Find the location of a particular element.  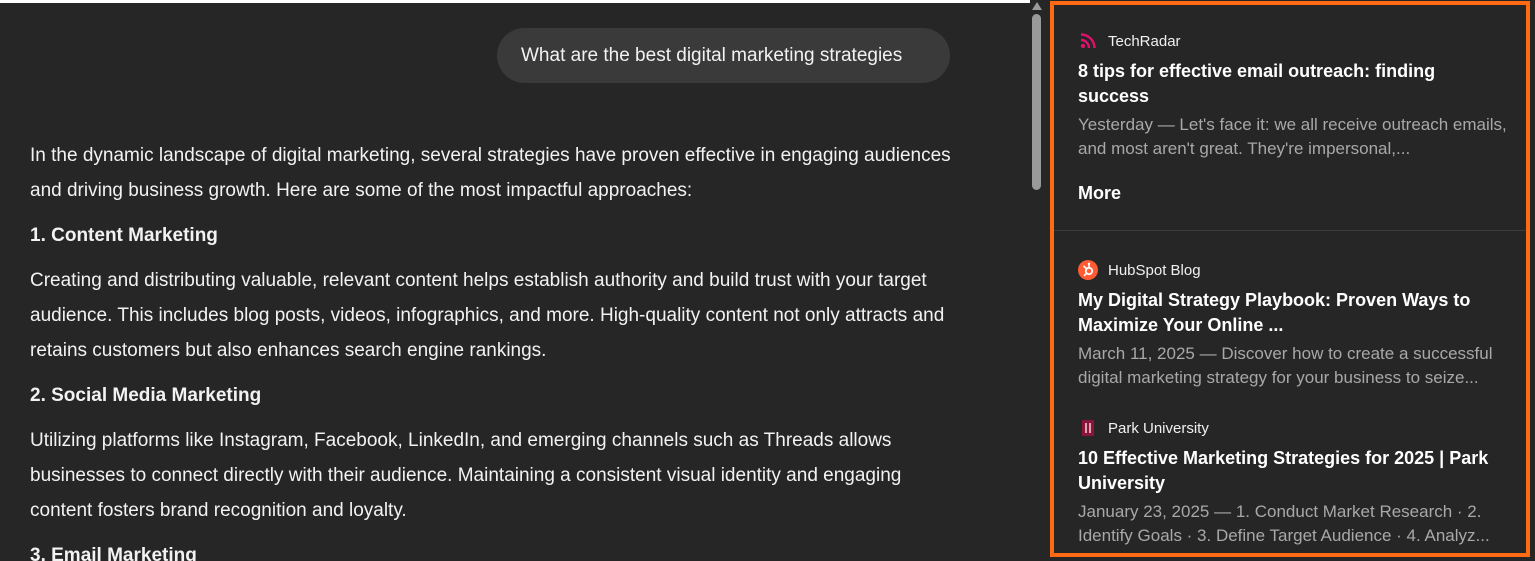

hubspot-icon is located at coordinates (1088, 270).